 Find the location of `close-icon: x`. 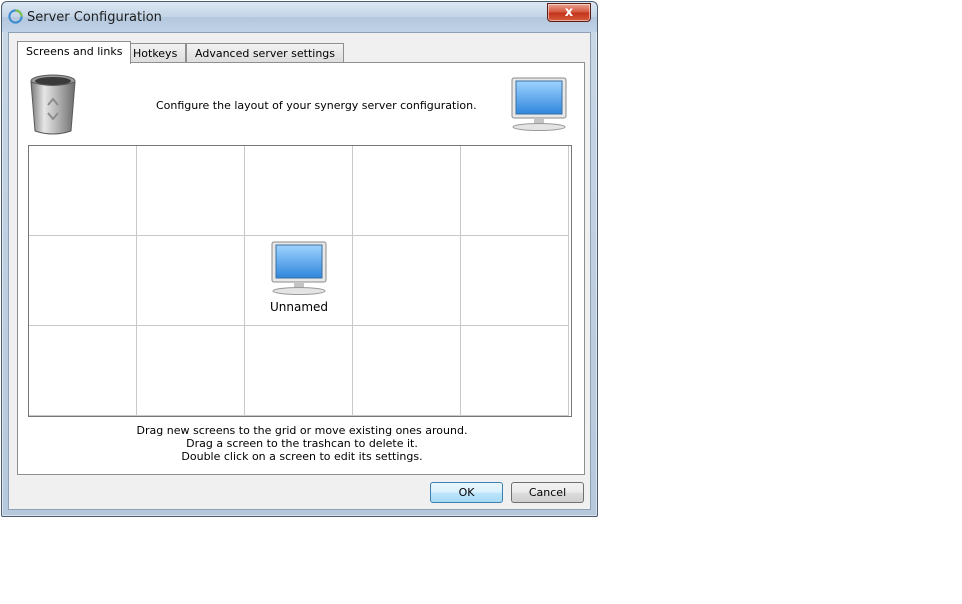

close-icon: x is located at coordinates (569, 12).